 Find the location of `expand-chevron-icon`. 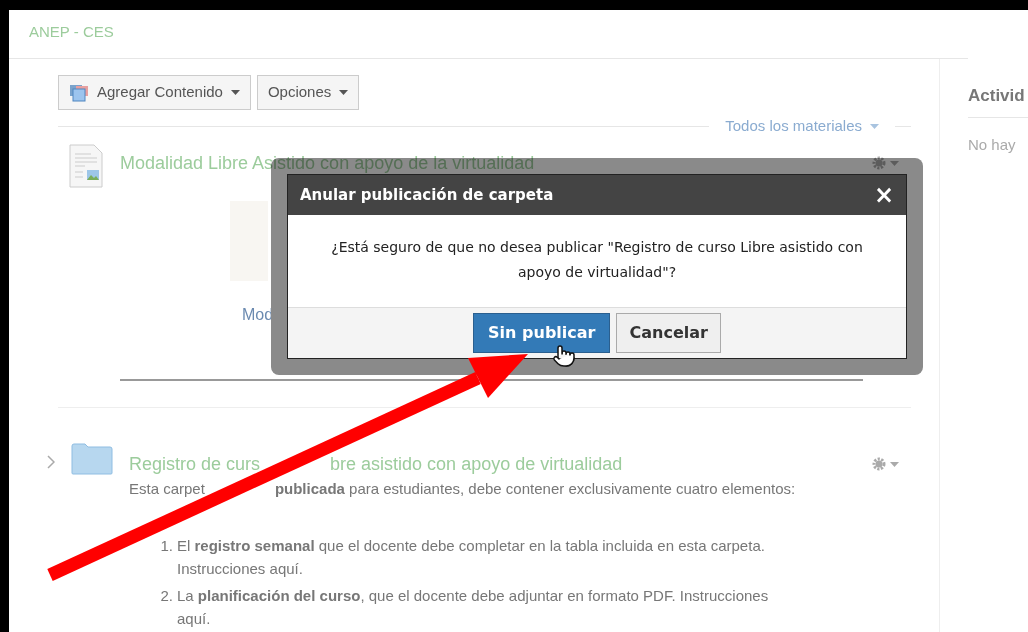

expand-chevron-icon is located at coordinates (51, 461).